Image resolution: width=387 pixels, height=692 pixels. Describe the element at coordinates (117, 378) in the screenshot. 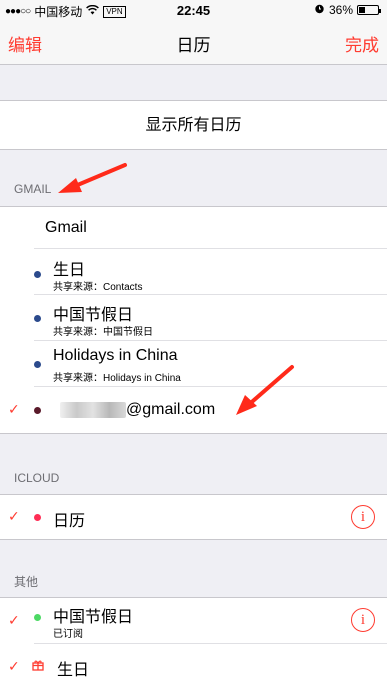

I see `calendar-subtitle: 共享来源：Holidays in China` at that location.